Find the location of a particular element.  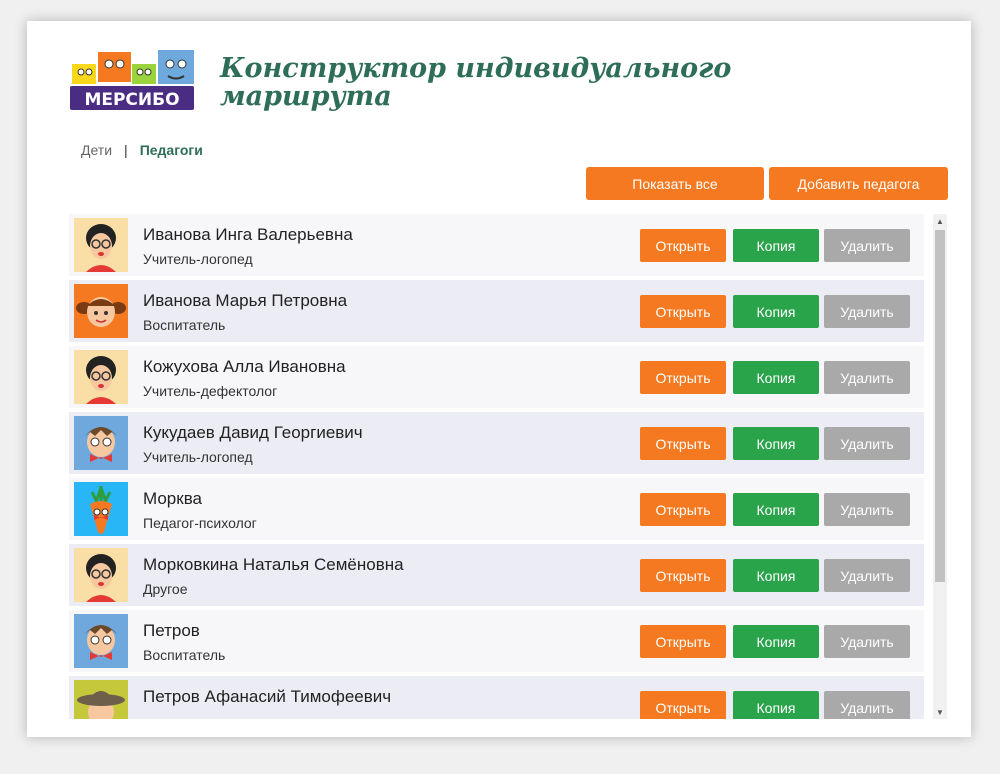

svg-text: МЕРСИБО is located at coordinates (131, 100).